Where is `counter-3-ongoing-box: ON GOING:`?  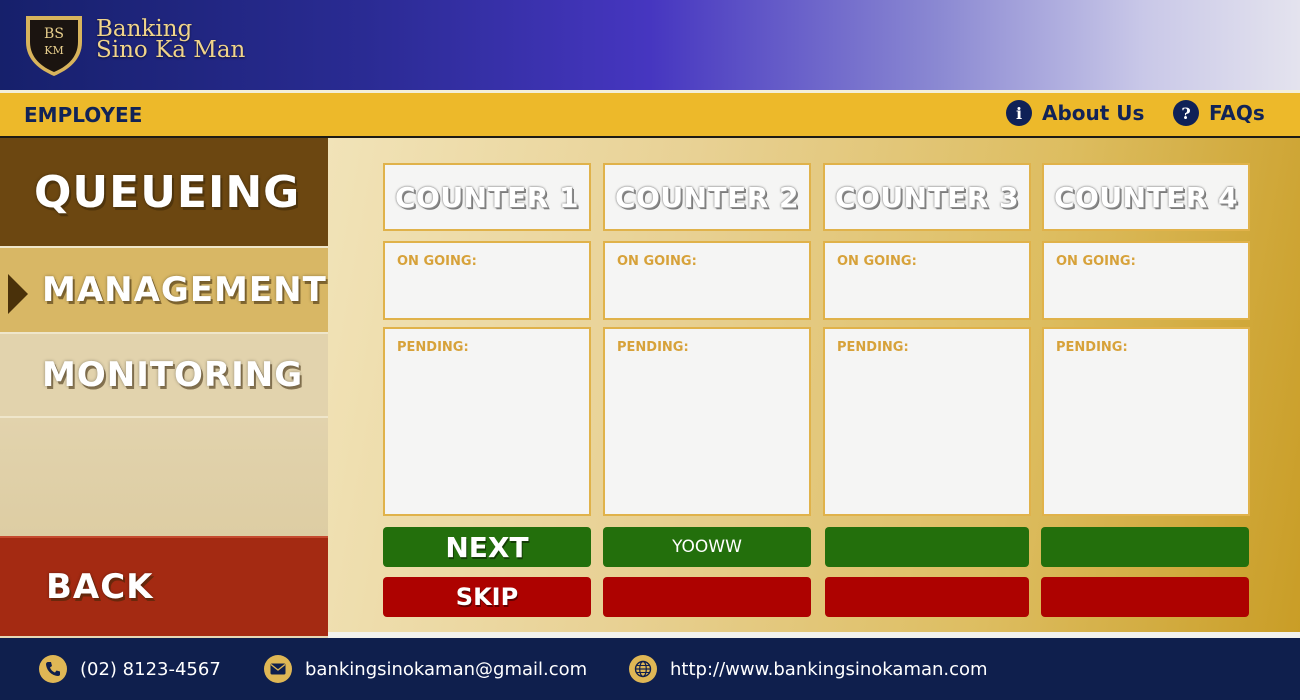
counter-3-ongoing-box: ON GOING: is located at coordinates (927, 280).